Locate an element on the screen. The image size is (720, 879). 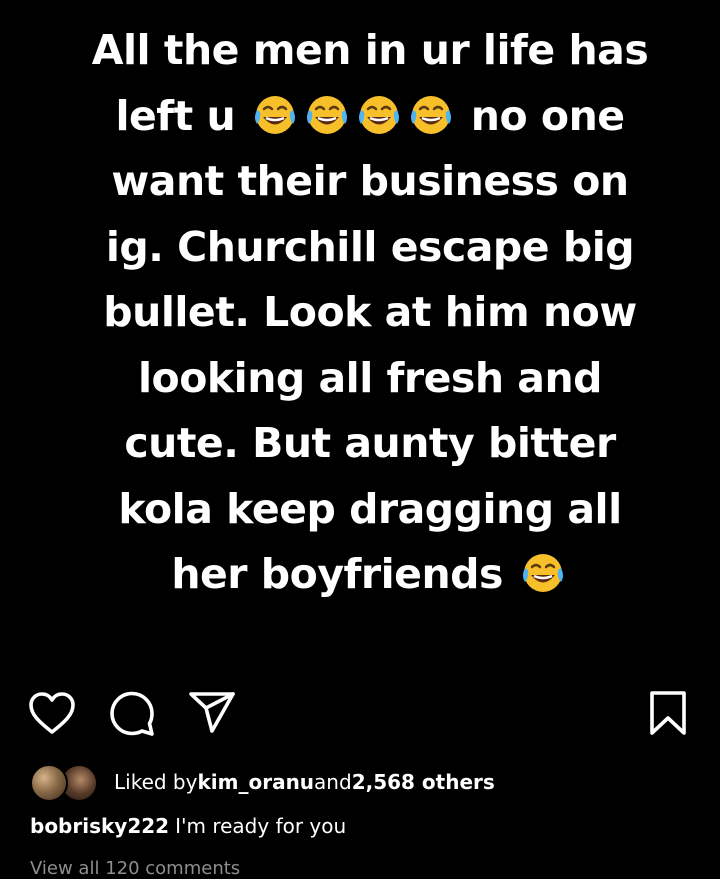
likes-summary: Liked by kim_oranu and 2,568 others is located at coordinates (262, 782).